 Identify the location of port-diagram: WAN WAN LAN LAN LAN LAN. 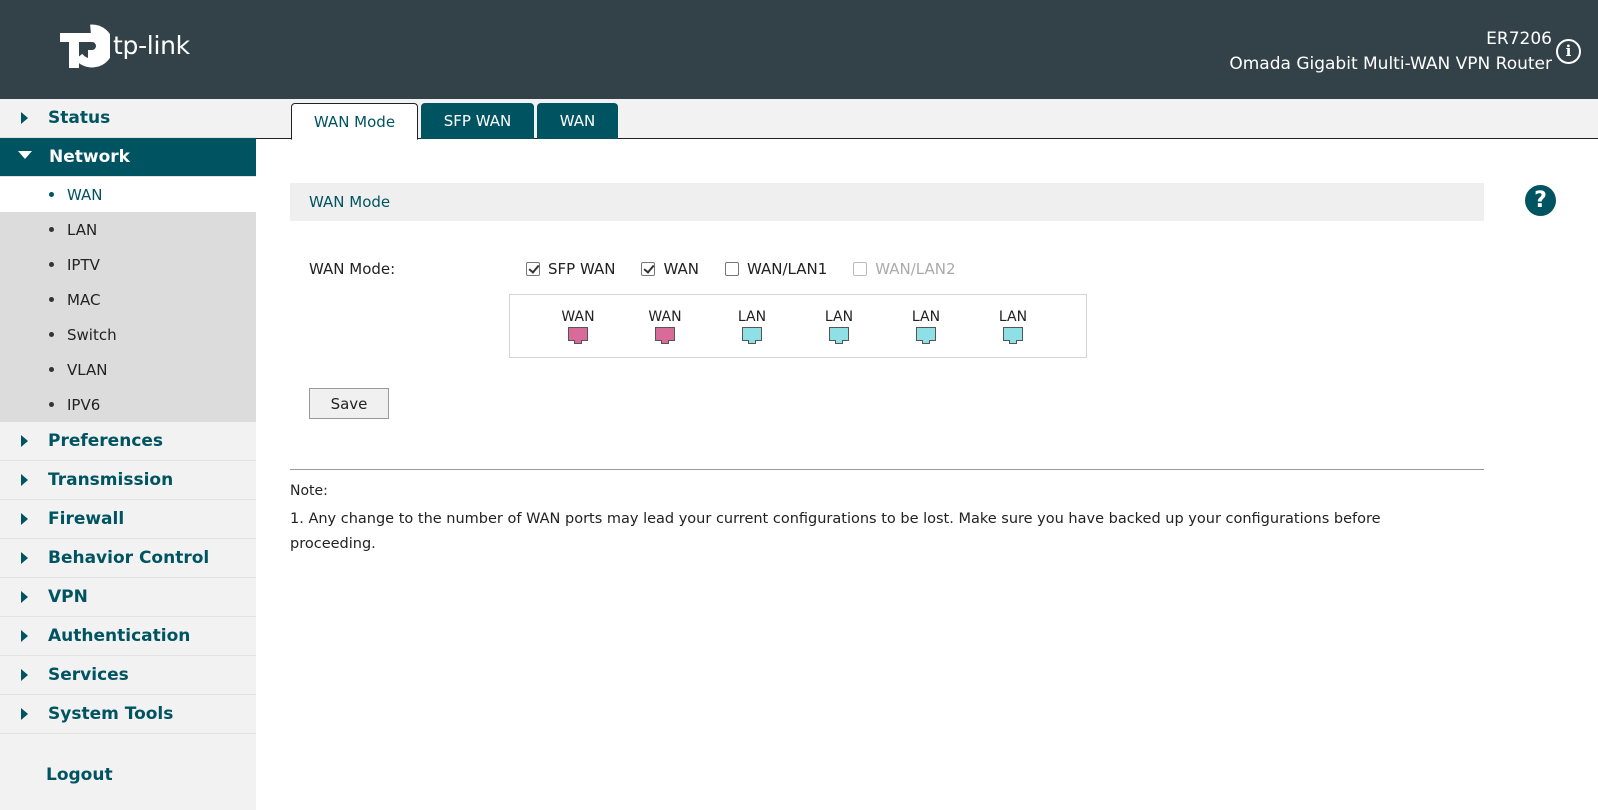
(798, 326).